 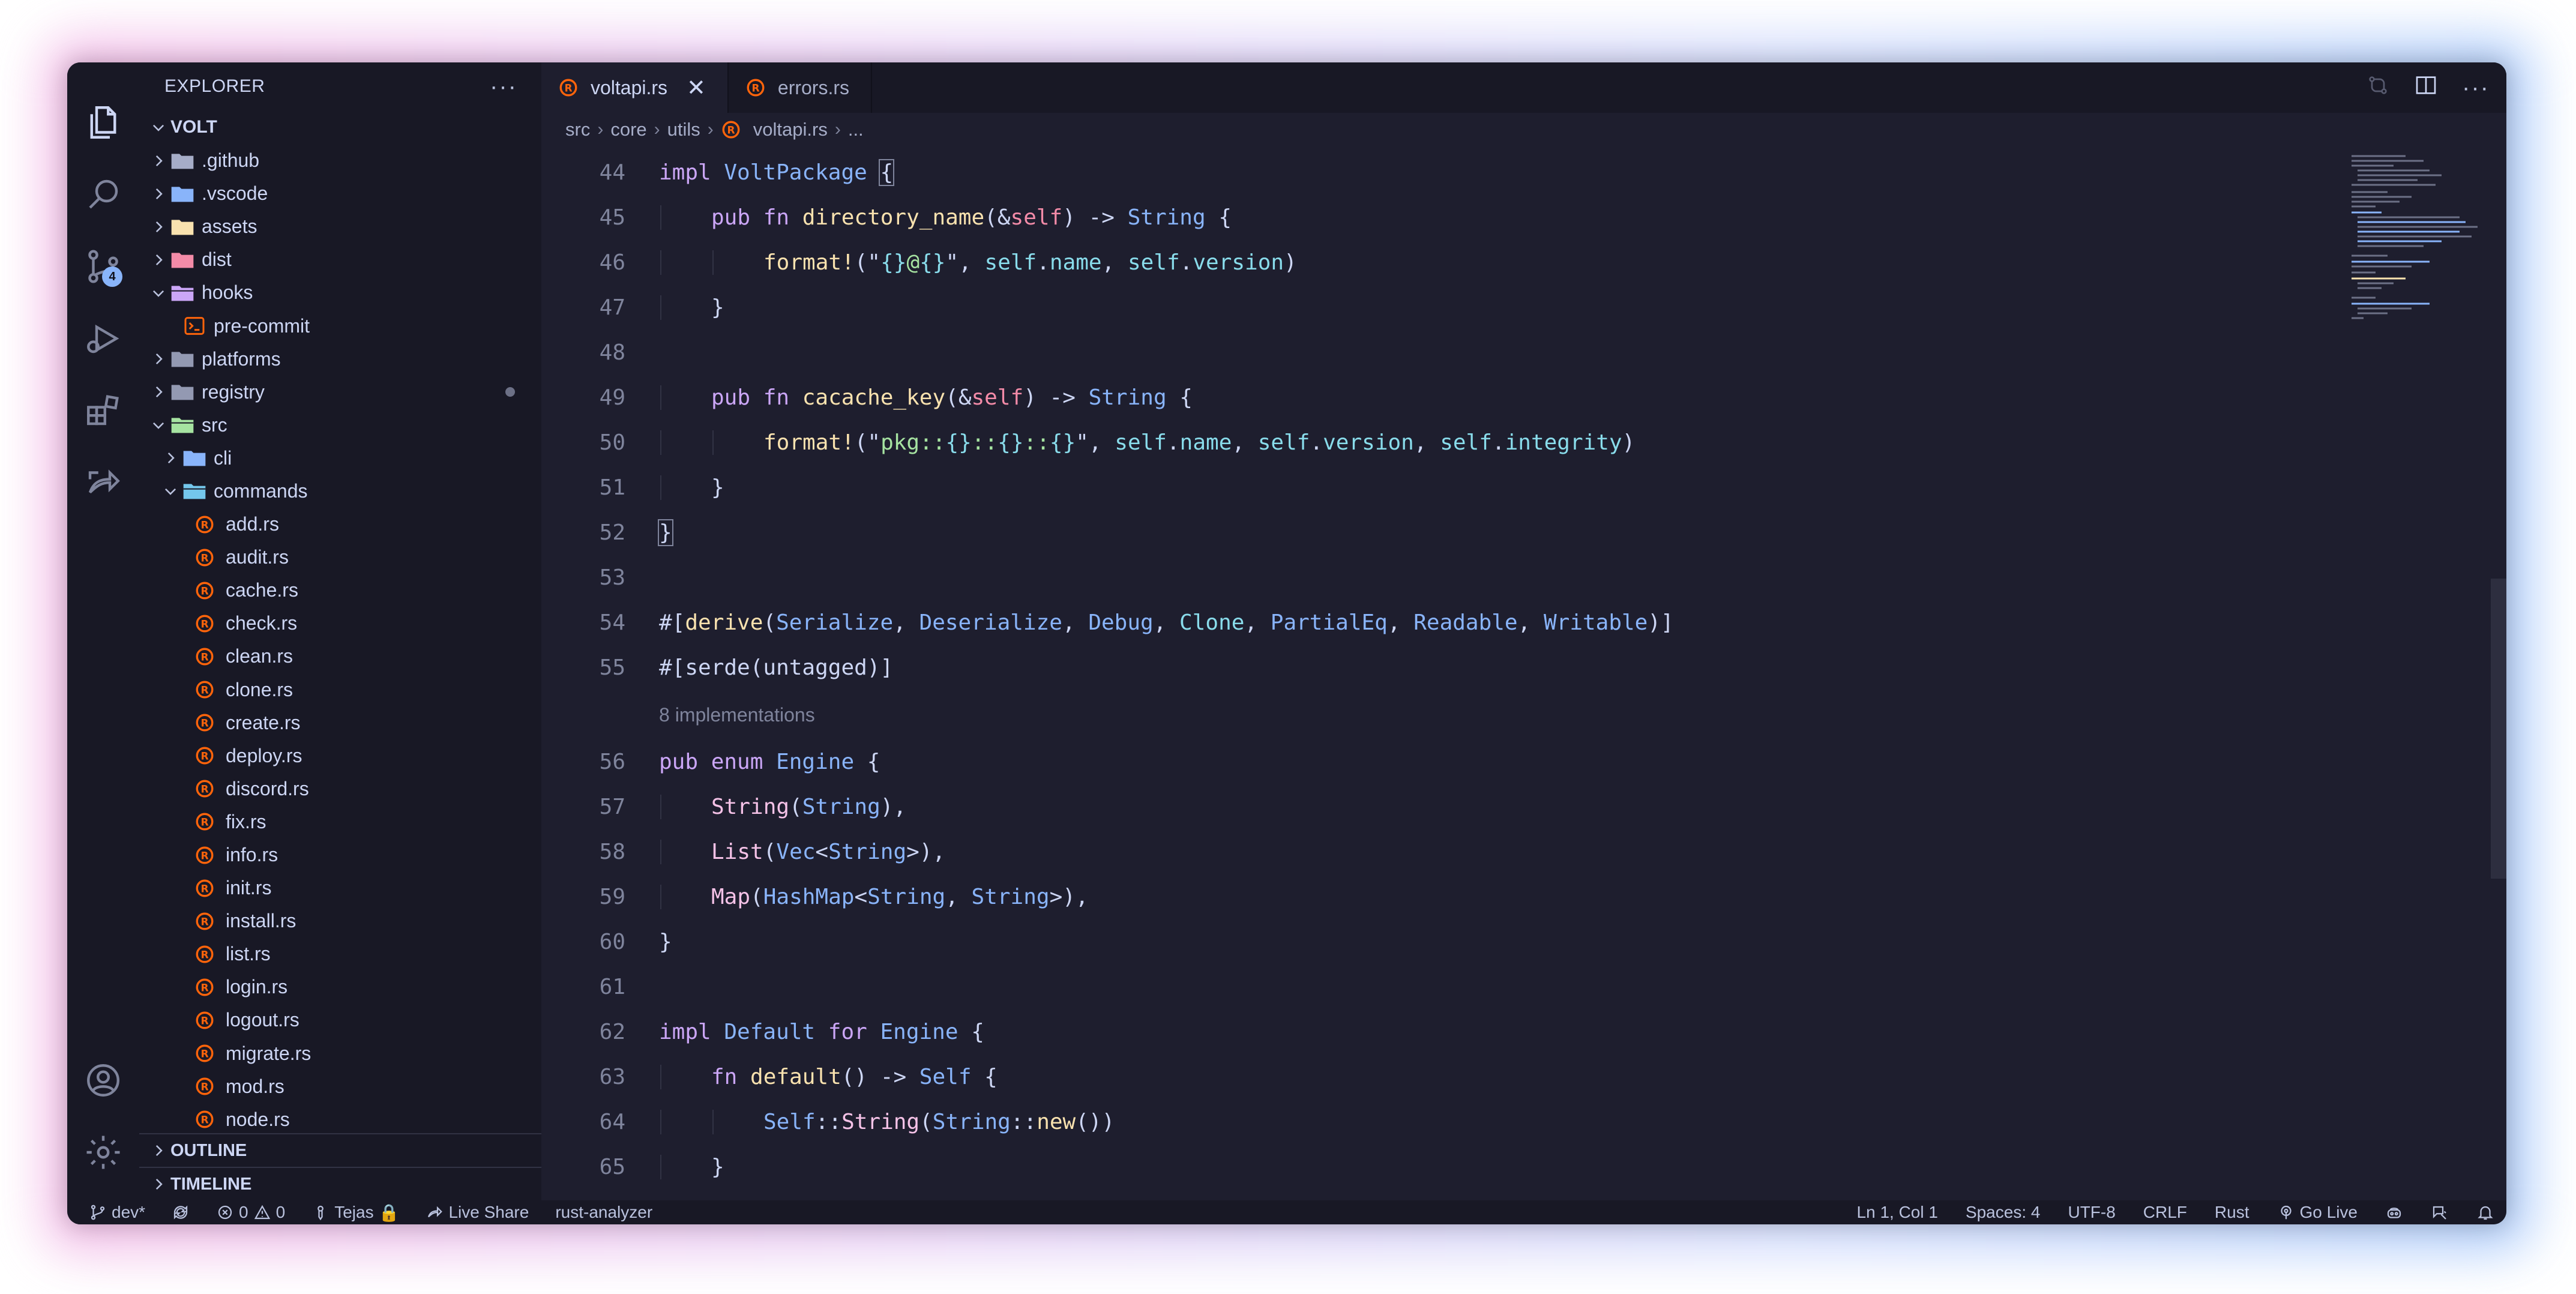 I want to click on code-line: 61, so click(x=1439, y=987).